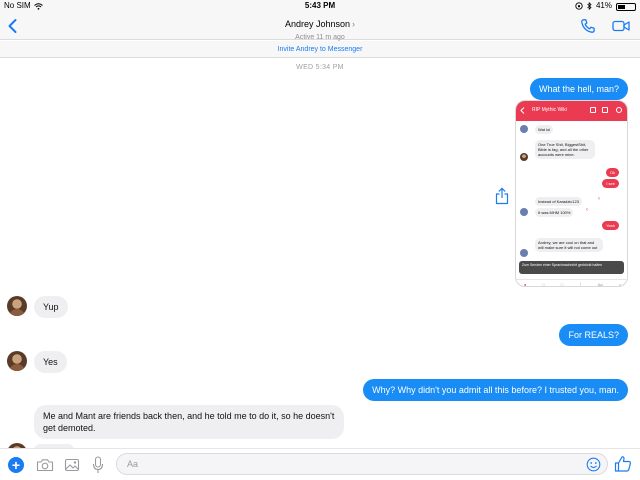  I want to click on embedded-message-red: I see, so click(610, 183).